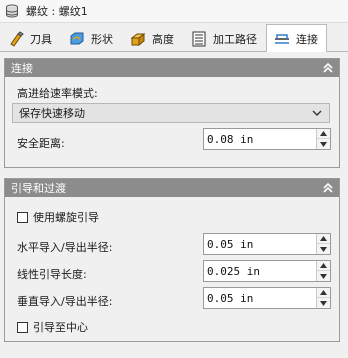 The width and height of the screenshot is (348, 358). I want to click on tab-tool: 刀具, so click(30, 38).